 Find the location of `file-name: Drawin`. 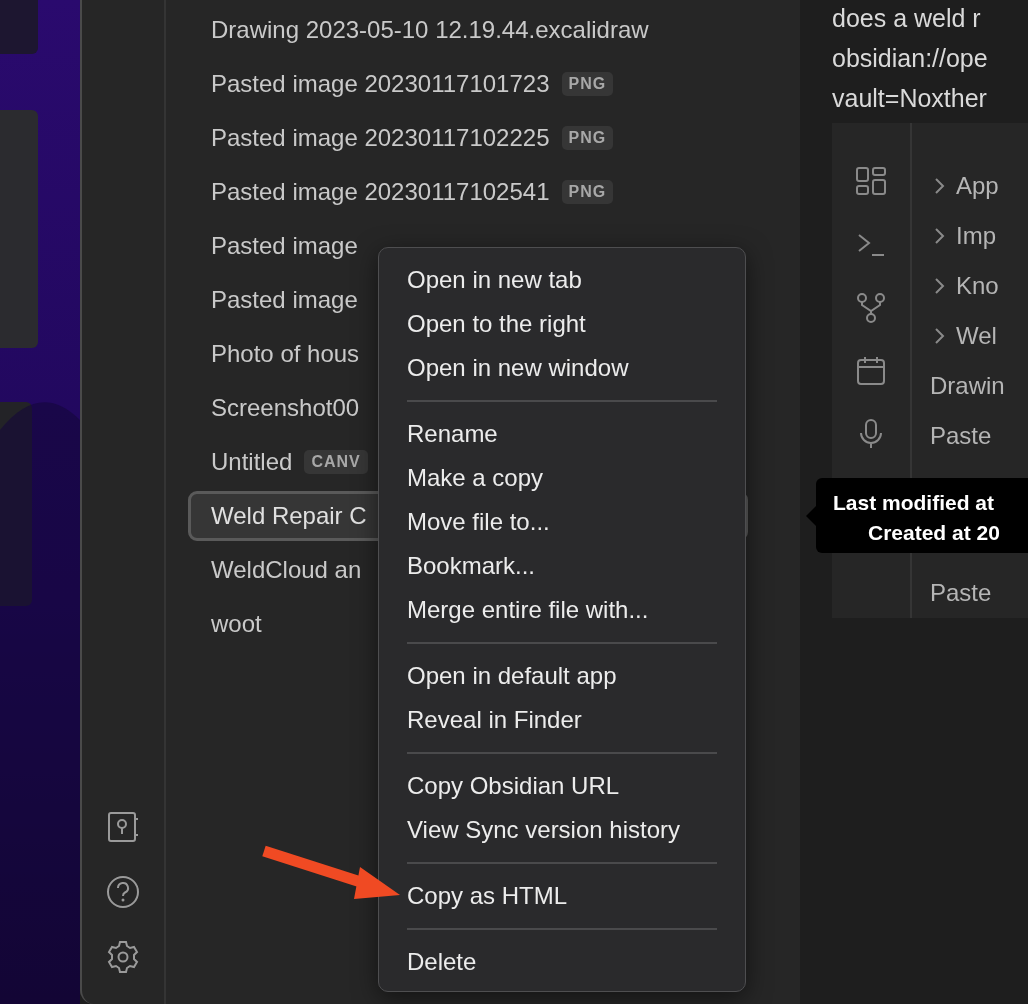

file-name: Drawin is located at coordinates (967, 386).